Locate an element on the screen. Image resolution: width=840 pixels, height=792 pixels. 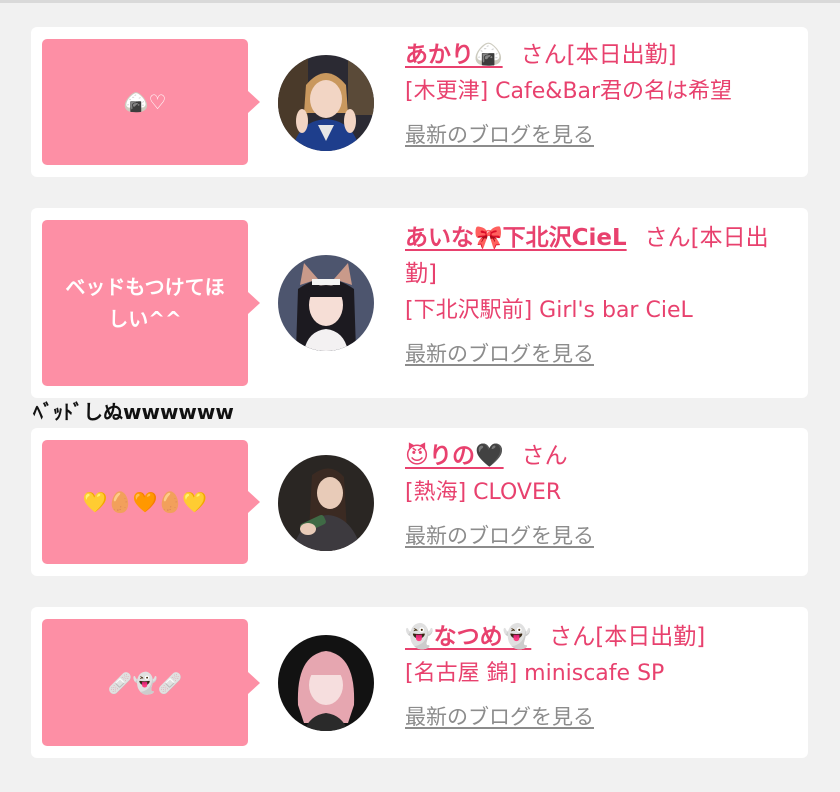
girl-name-link: あいな🎀下北沢CieL is located at coordinates (516, 238).